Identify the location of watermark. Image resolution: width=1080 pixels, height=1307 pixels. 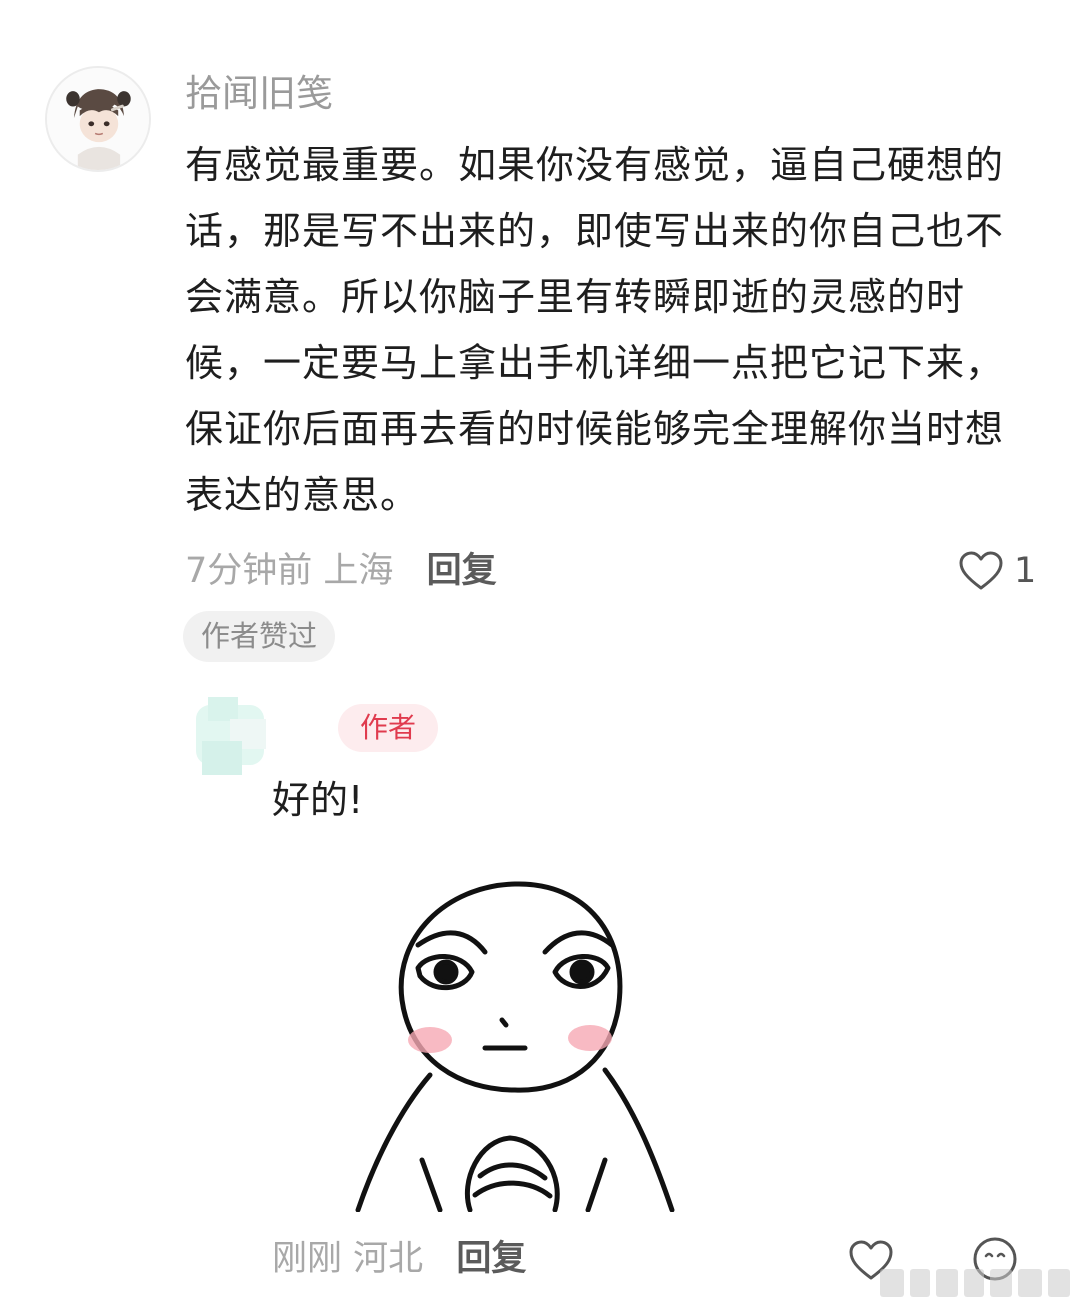
(977, 1283).